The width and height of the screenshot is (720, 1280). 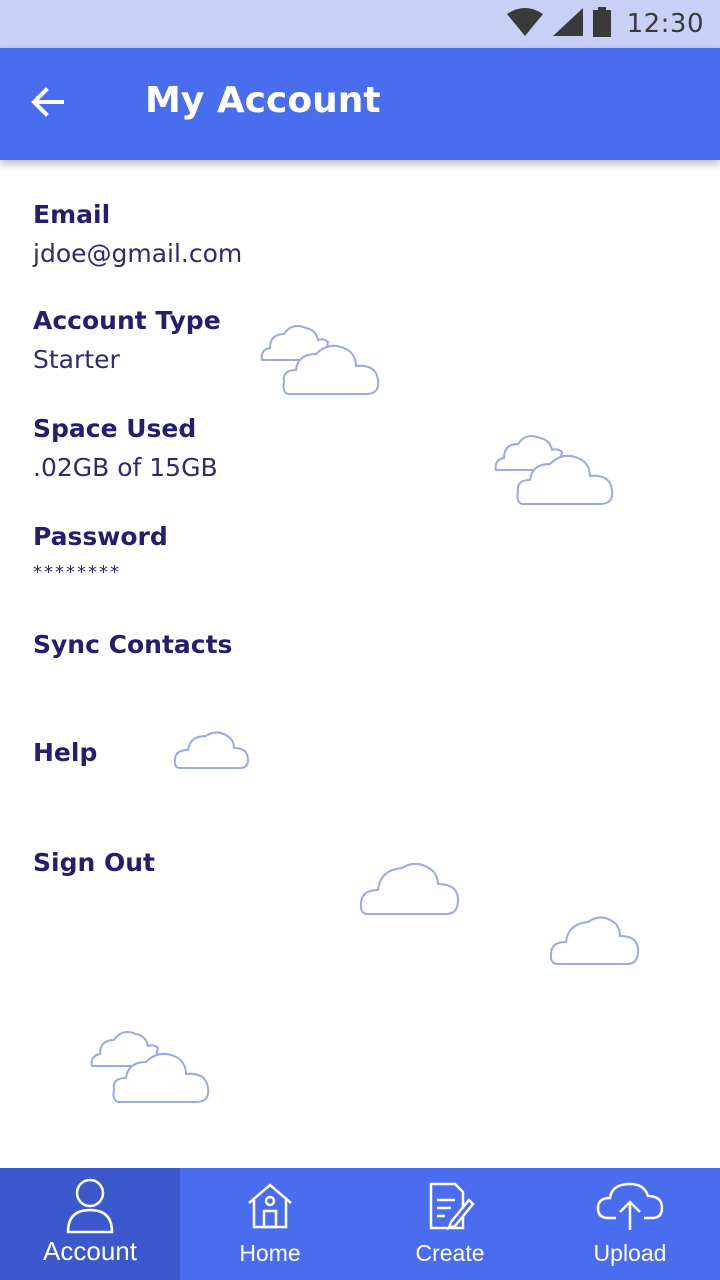 I want to click on password-item: Password, so click(x=100, y=536).